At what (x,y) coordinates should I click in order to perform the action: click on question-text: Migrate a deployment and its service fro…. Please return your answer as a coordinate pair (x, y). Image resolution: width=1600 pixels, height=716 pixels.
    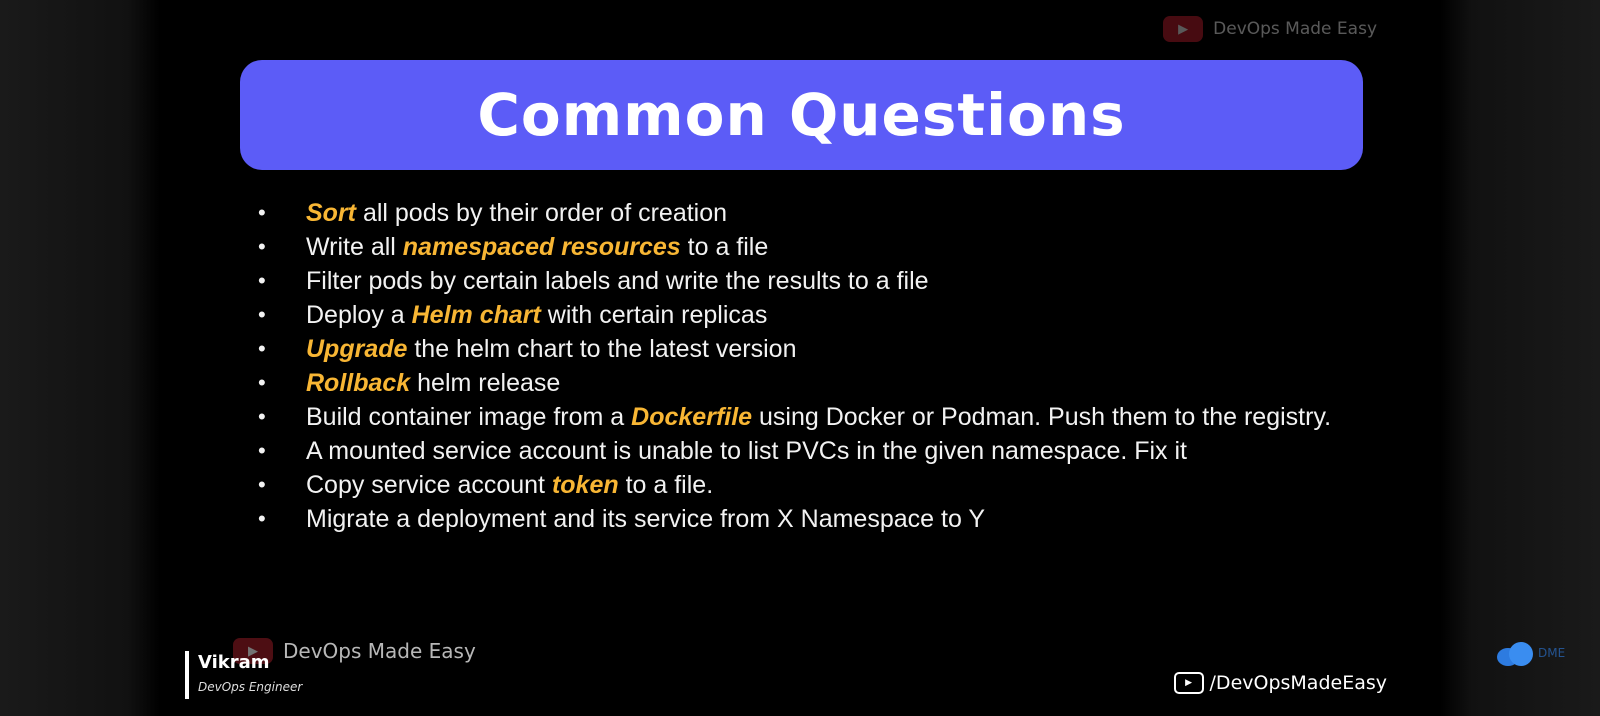
    Looking at the image, I should click on (837, 519).